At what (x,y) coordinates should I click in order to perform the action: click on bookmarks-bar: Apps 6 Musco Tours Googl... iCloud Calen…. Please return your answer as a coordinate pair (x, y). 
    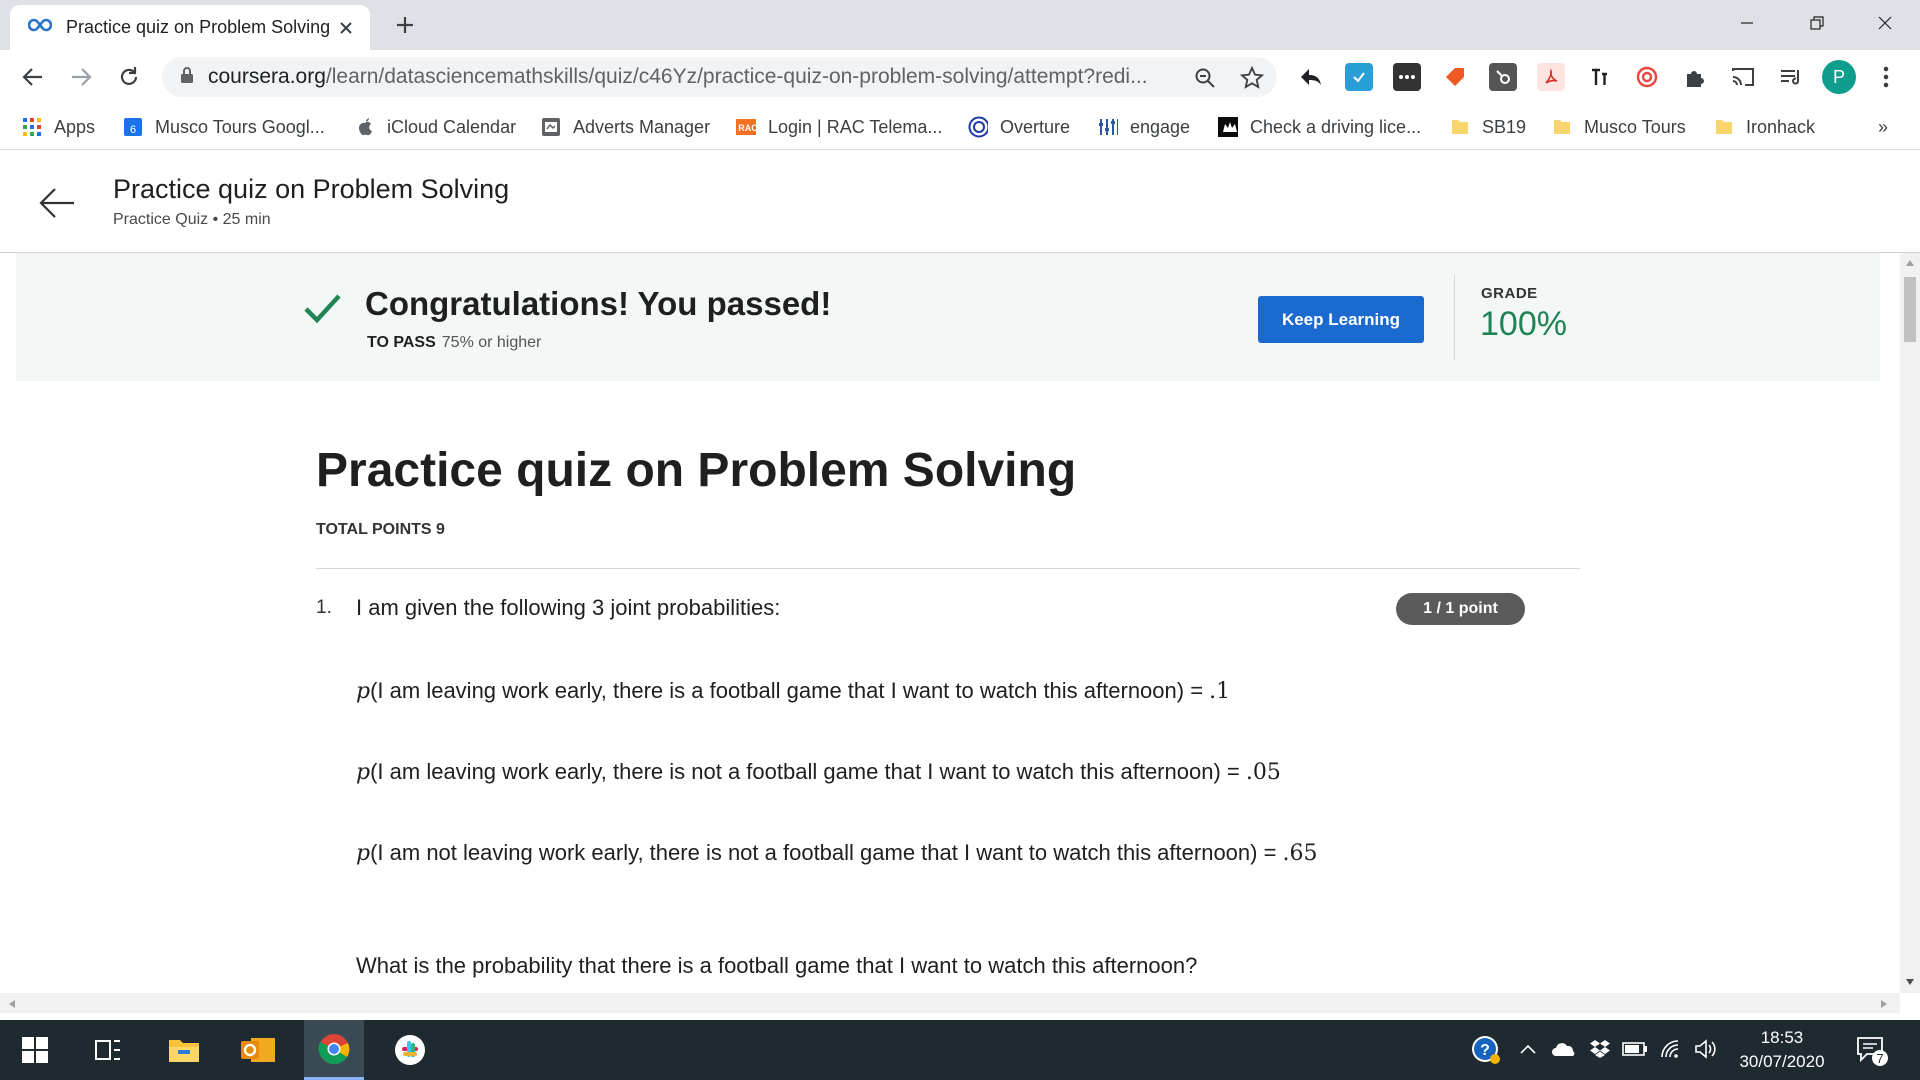
    Looking at the image, I should click on (960, 127).